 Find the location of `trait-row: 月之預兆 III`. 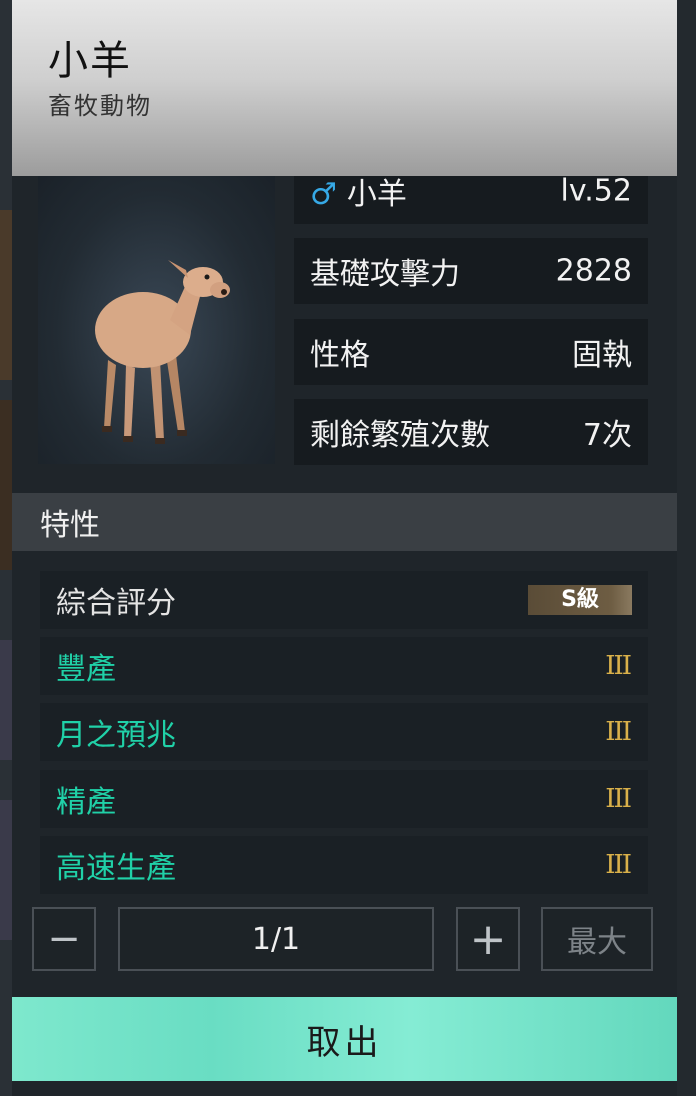

trait-row: 月之預兆 III is located at coordinates (344, 732).